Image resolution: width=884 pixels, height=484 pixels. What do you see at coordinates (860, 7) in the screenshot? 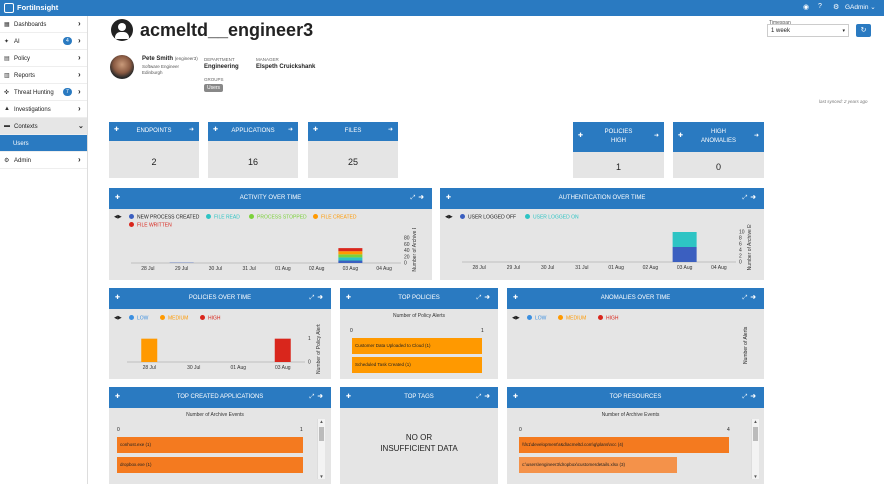
I see `user-menu: GAdmin ⌄` at bounding box center [860, 7].